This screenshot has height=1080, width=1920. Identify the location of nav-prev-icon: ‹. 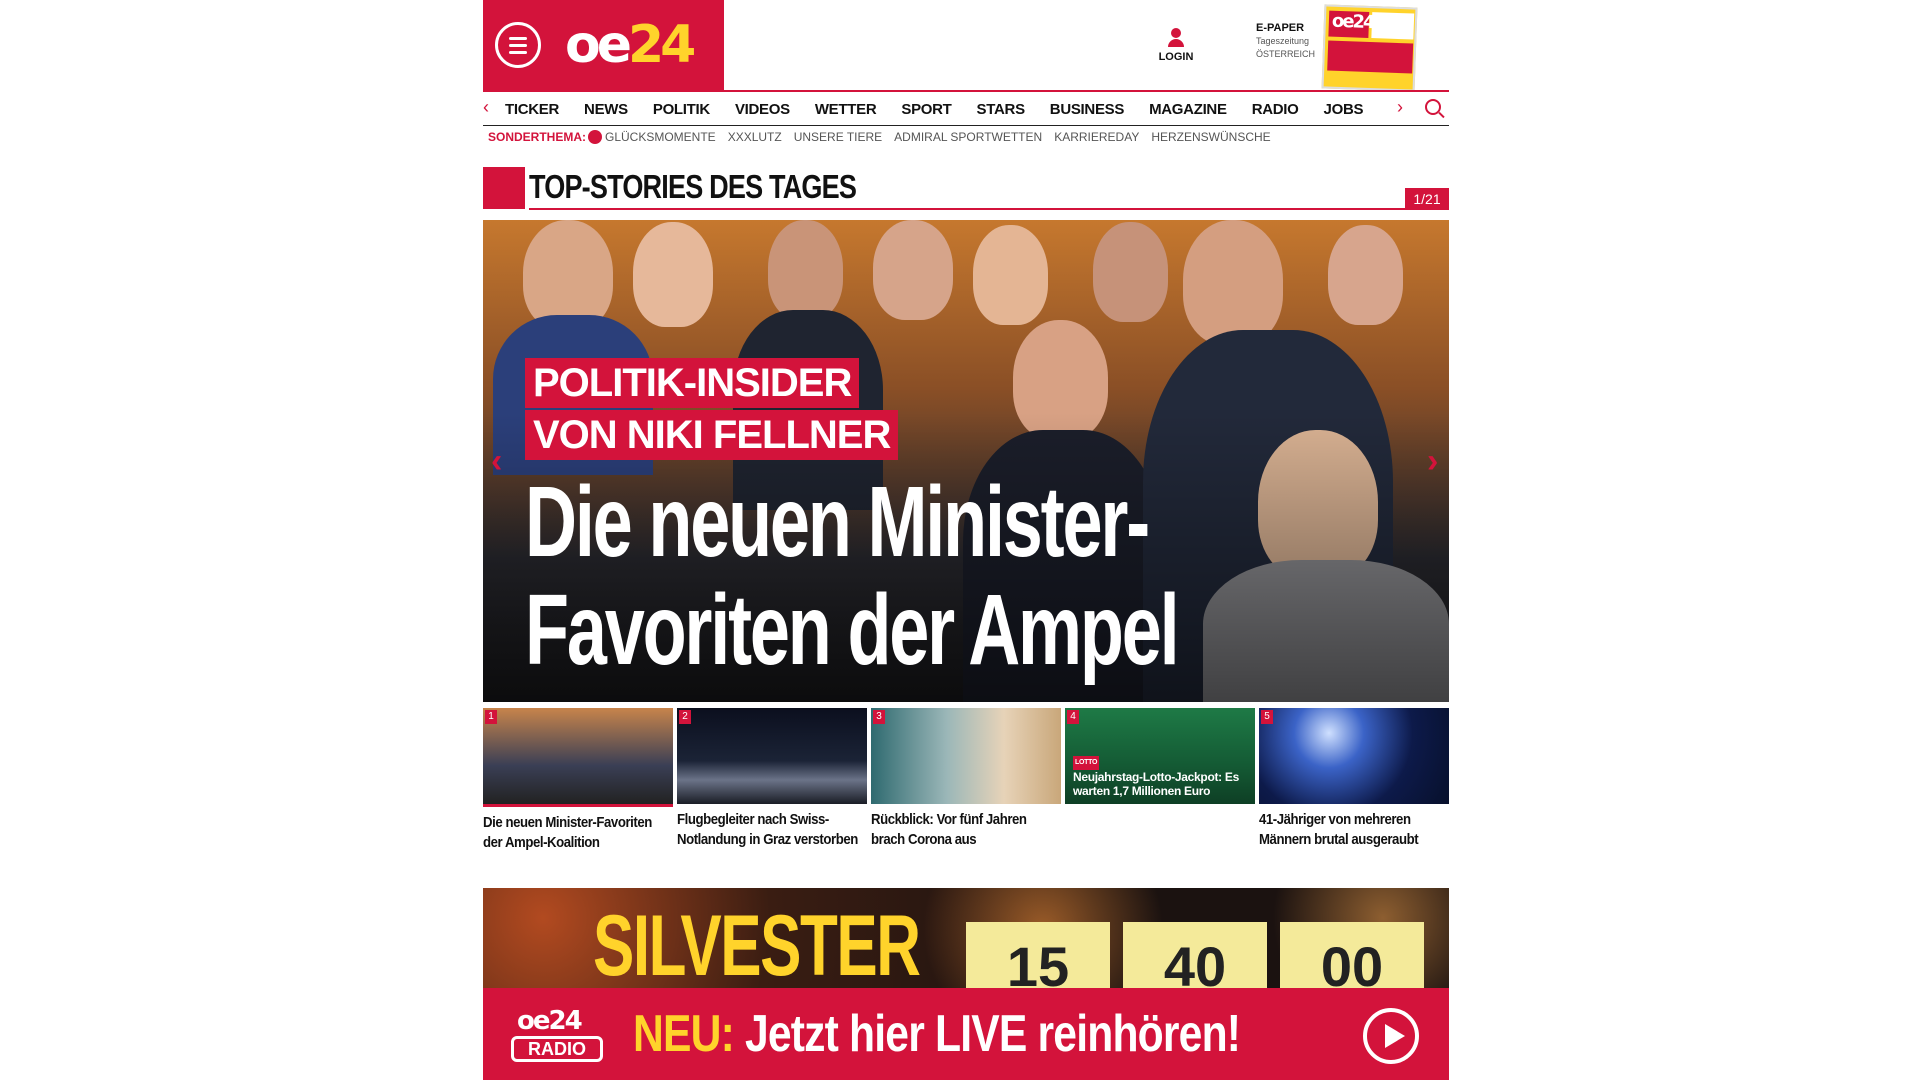
(486, 107).